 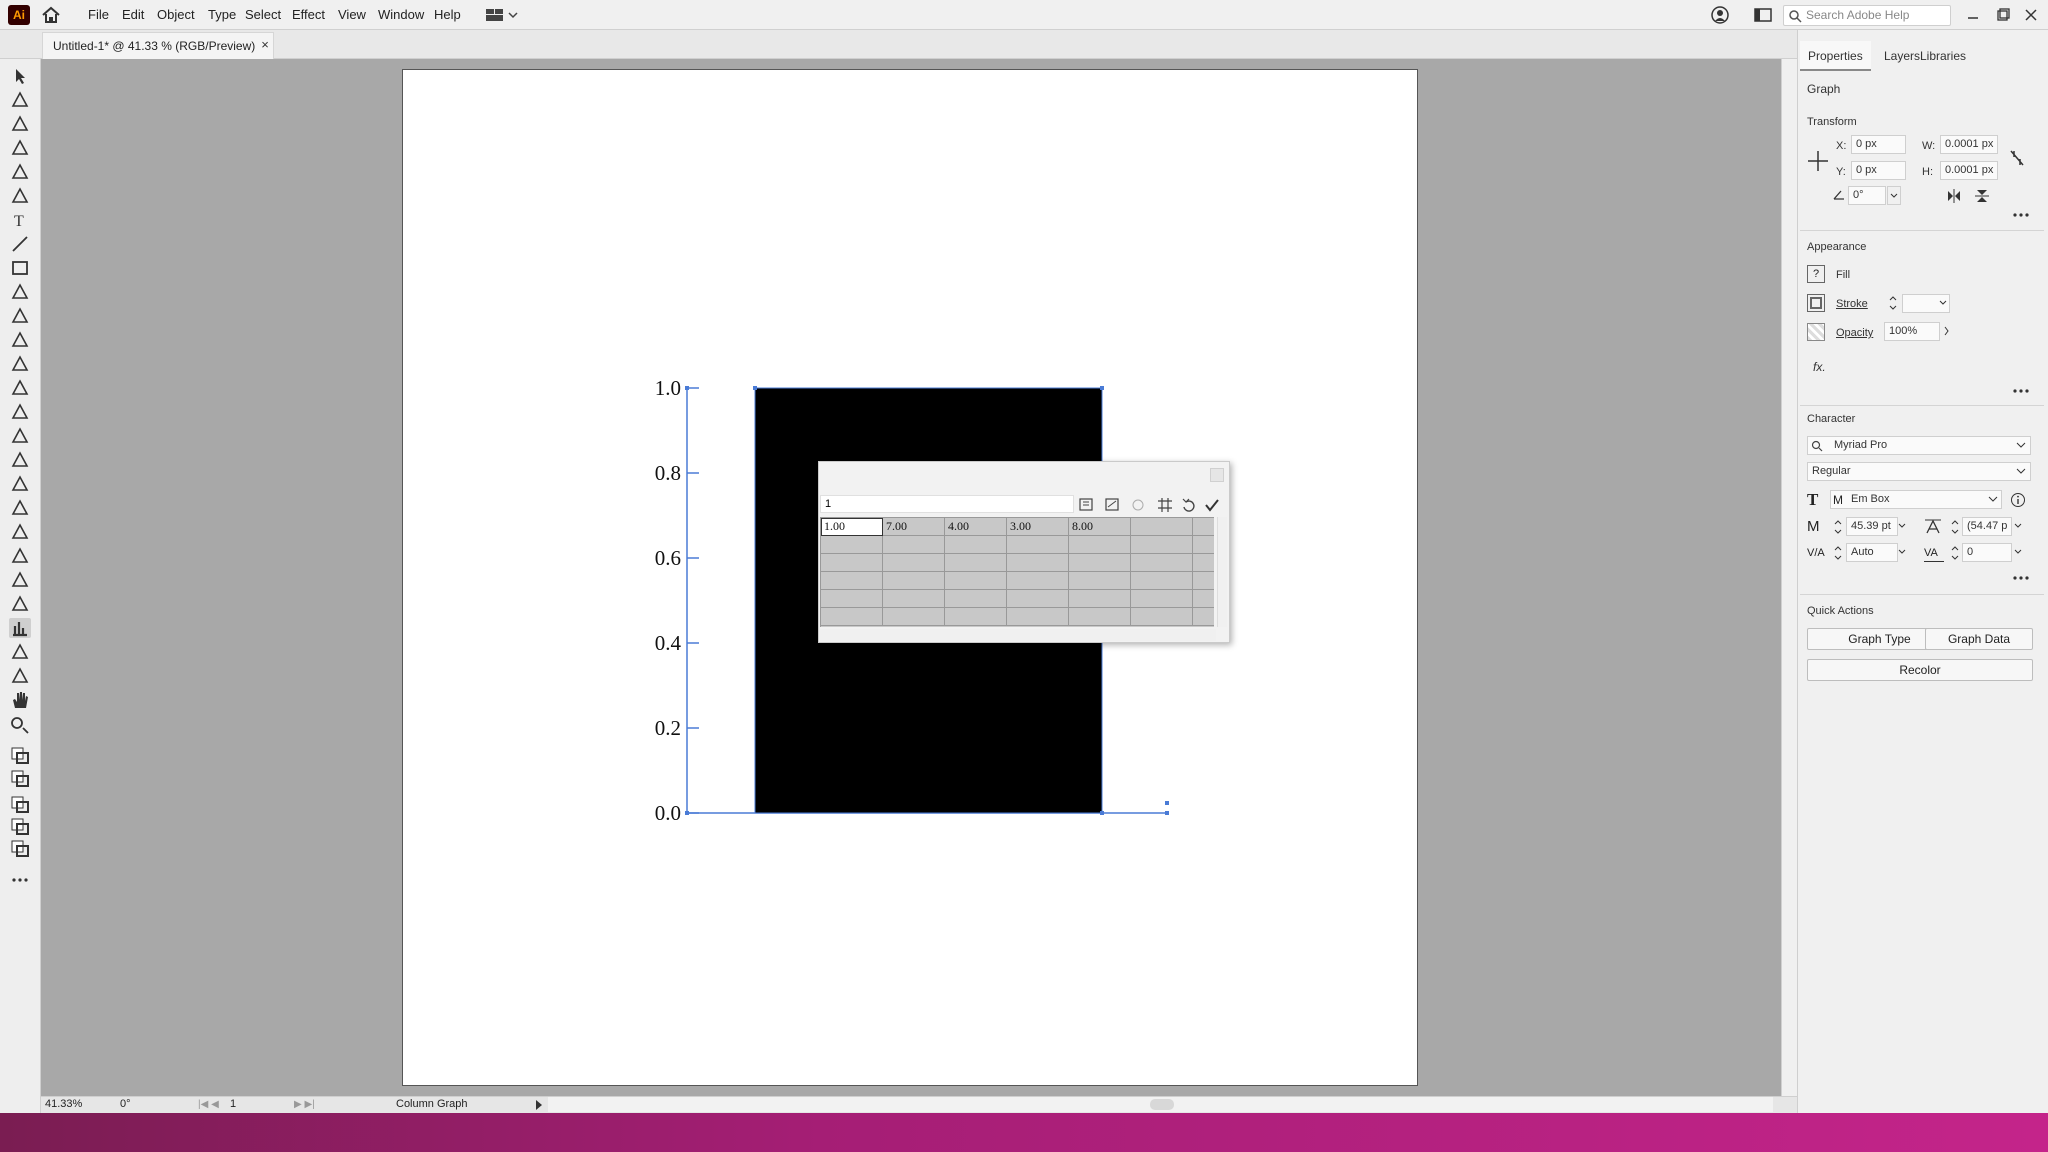 I want to click on rotate-tool-icon, so click(x=20, y=364).